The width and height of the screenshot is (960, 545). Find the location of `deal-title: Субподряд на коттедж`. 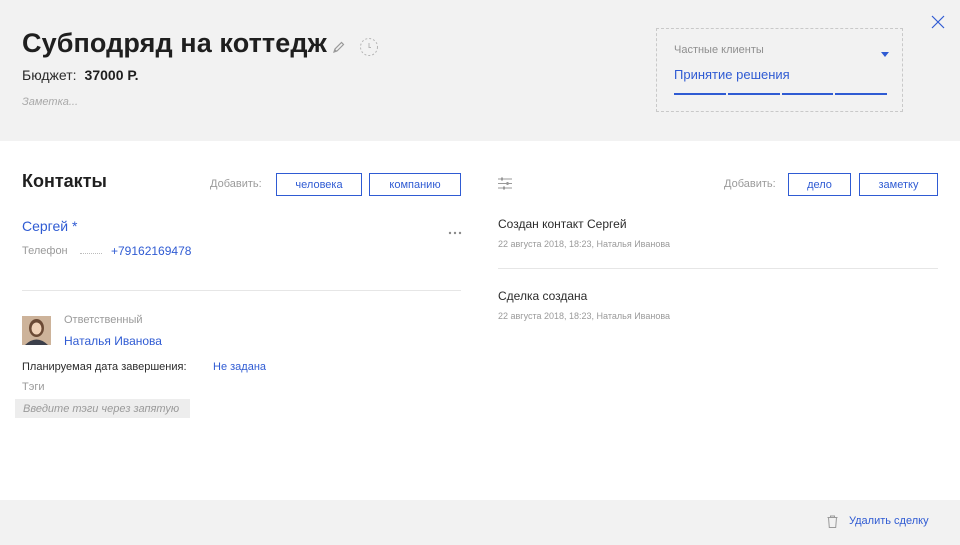

deal-title: Субподряд на коттедж is located at coordinates (174, 43).